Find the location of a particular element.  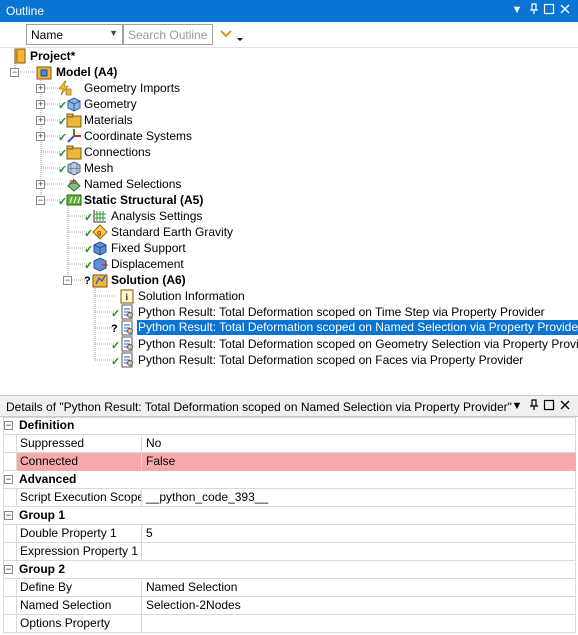

property-value: __python_code_393__ is located at coordinates (359, 498).